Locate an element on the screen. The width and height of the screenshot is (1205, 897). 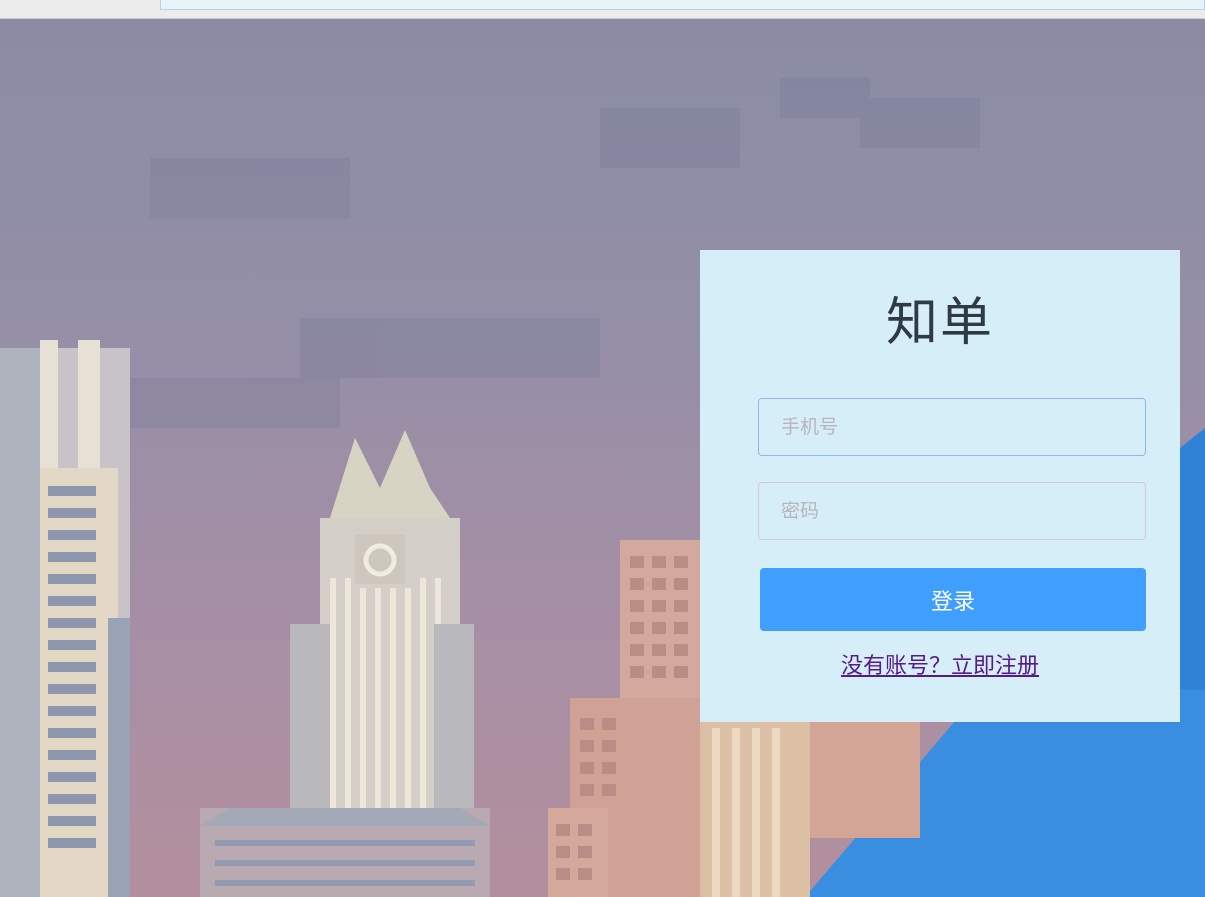
password-input is located at coordinates (952, 511).